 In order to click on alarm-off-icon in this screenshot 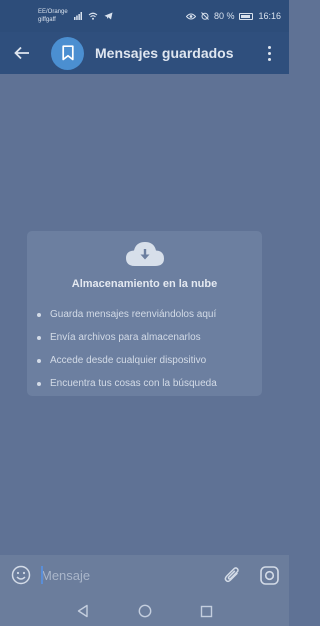, I will do `click(205, 16)`.